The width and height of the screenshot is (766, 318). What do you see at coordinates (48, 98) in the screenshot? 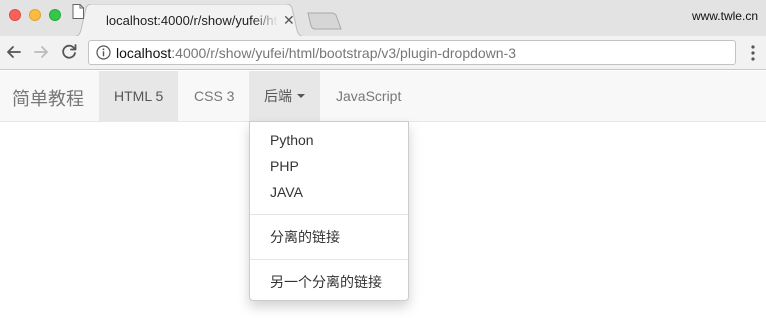
I see `navbar-brand: 简单教程` at bounding box center [48, 98].